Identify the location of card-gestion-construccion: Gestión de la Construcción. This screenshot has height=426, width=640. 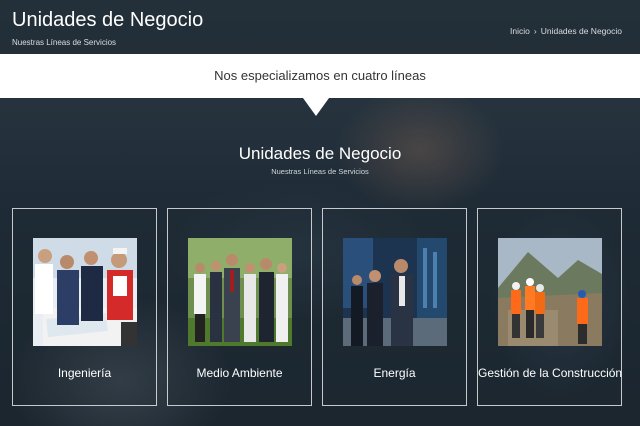
(549, 307).